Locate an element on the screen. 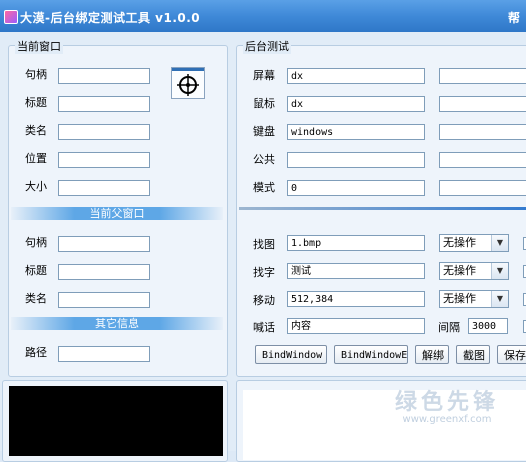  size-field is located at coordinates (104, 188).